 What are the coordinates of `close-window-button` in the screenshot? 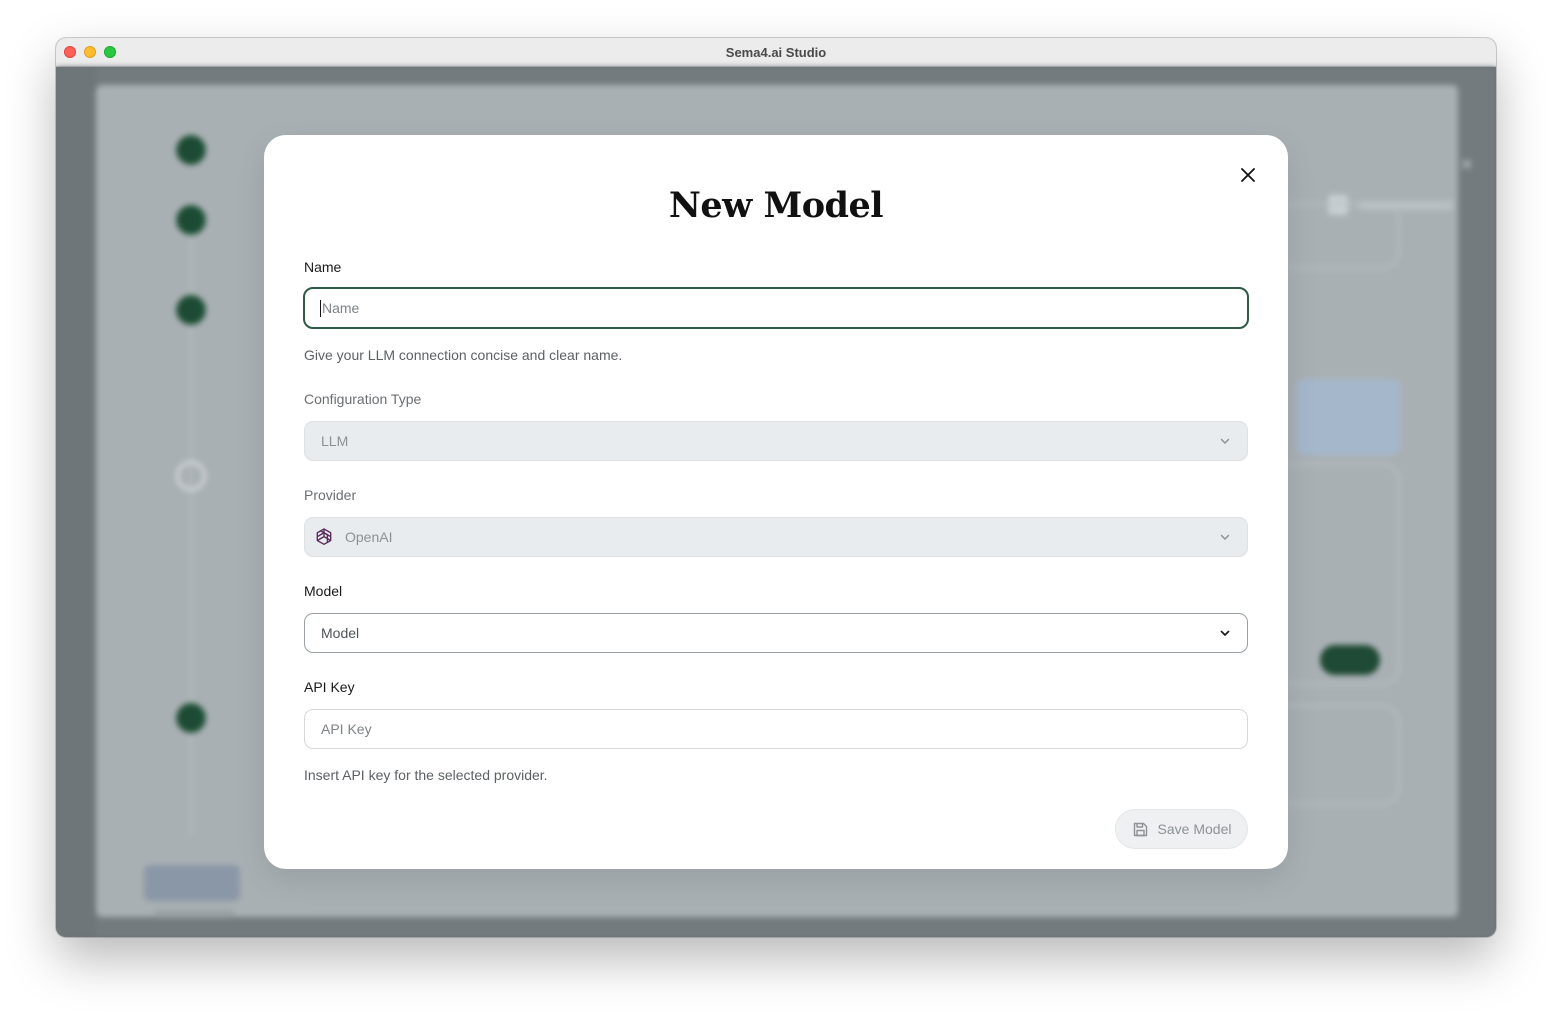 It's located at (70, 52).